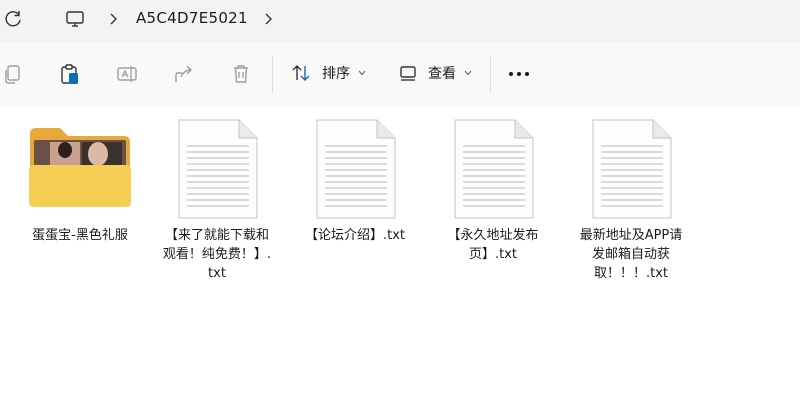 Image resolution: width=800 pixels, height=408 pixels. I want to click on file-item-folder: 蛋蛋宝-黑色礼服, so click(80, 178).